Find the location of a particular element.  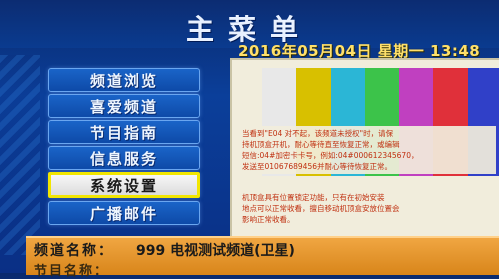

auth-message-line: 短信:04#加密卡卡号，例如:04#000612345670， is located at coordinates (330, 155).